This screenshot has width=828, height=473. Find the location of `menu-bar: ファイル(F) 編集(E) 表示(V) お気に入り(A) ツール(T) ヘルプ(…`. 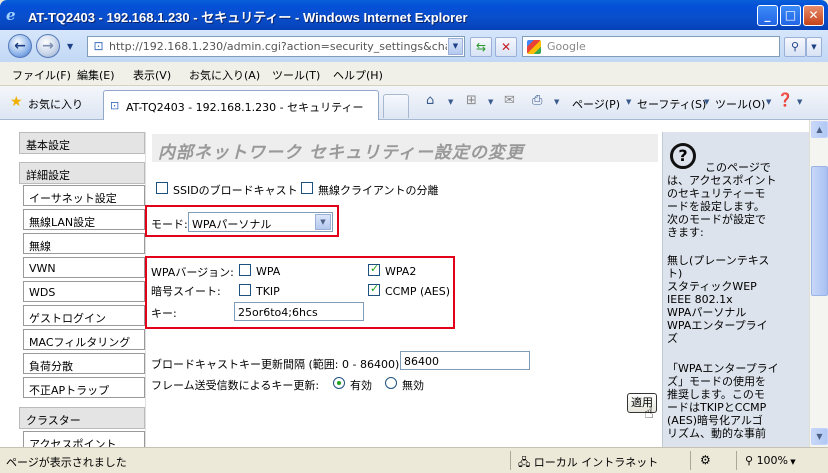

menu-bar: ファイル(F) 編集(E) 表示(V) お気に入り(A) ツール(T) ヘルプ(… is located at coordinates (414, 74).